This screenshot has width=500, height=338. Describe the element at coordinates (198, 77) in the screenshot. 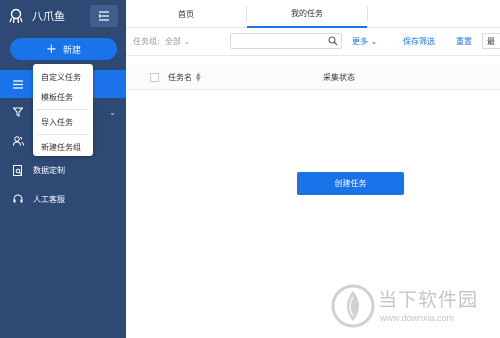

I see `sort-icon: ▲ ▼` at that location.